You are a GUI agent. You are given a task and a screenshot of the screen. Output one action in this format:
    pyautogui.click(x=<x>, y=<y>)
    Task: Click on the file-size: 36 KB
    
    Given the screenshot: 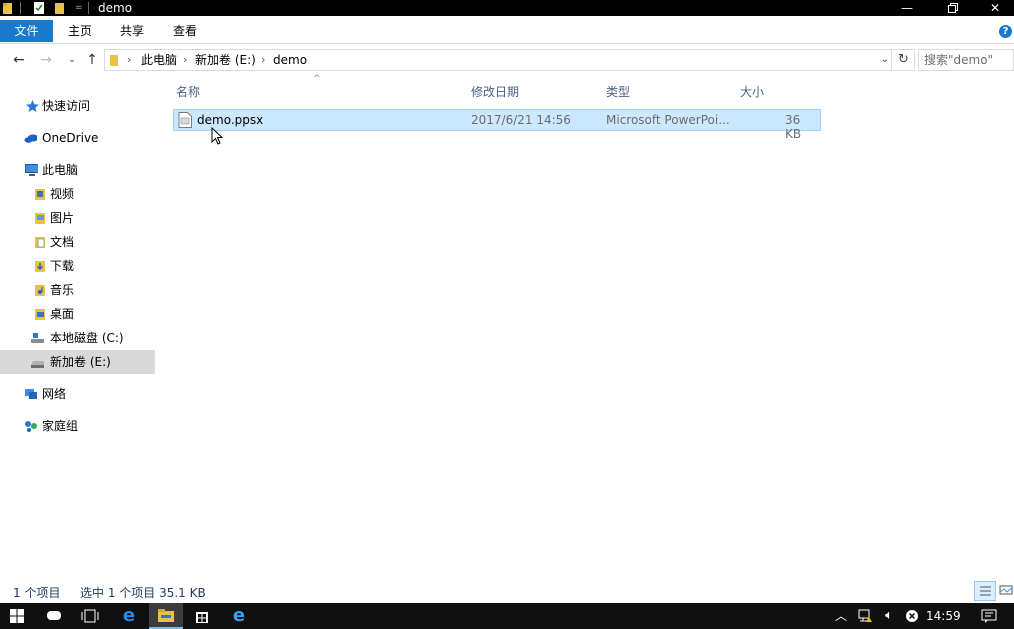 What is the action you would take?
    pyautogui.click(x=793, y=127)
    